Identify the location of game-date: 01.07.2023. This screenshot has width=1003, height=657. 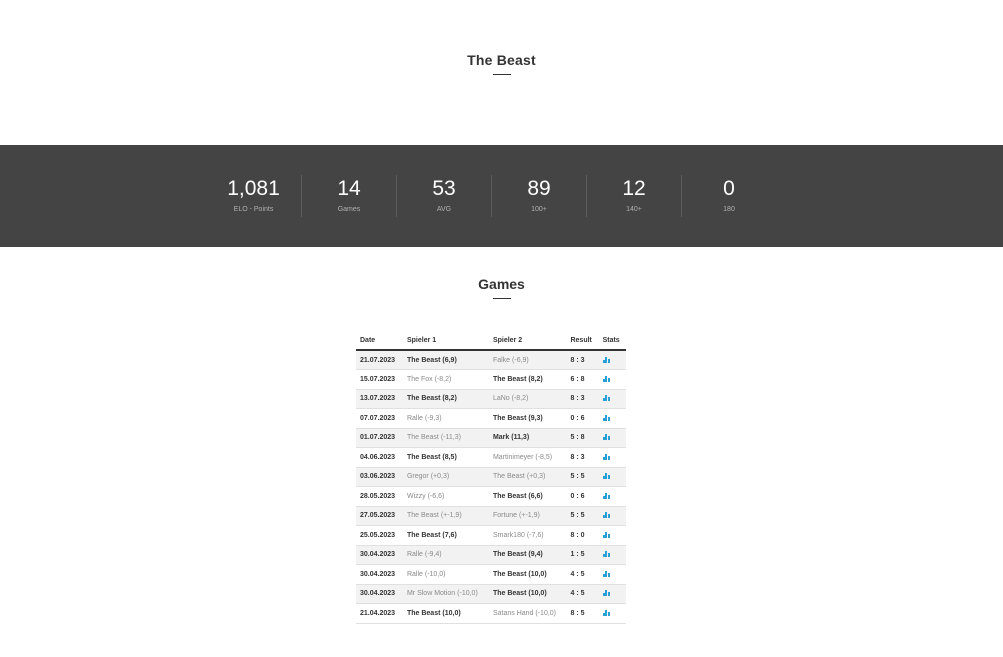
(379, 438).